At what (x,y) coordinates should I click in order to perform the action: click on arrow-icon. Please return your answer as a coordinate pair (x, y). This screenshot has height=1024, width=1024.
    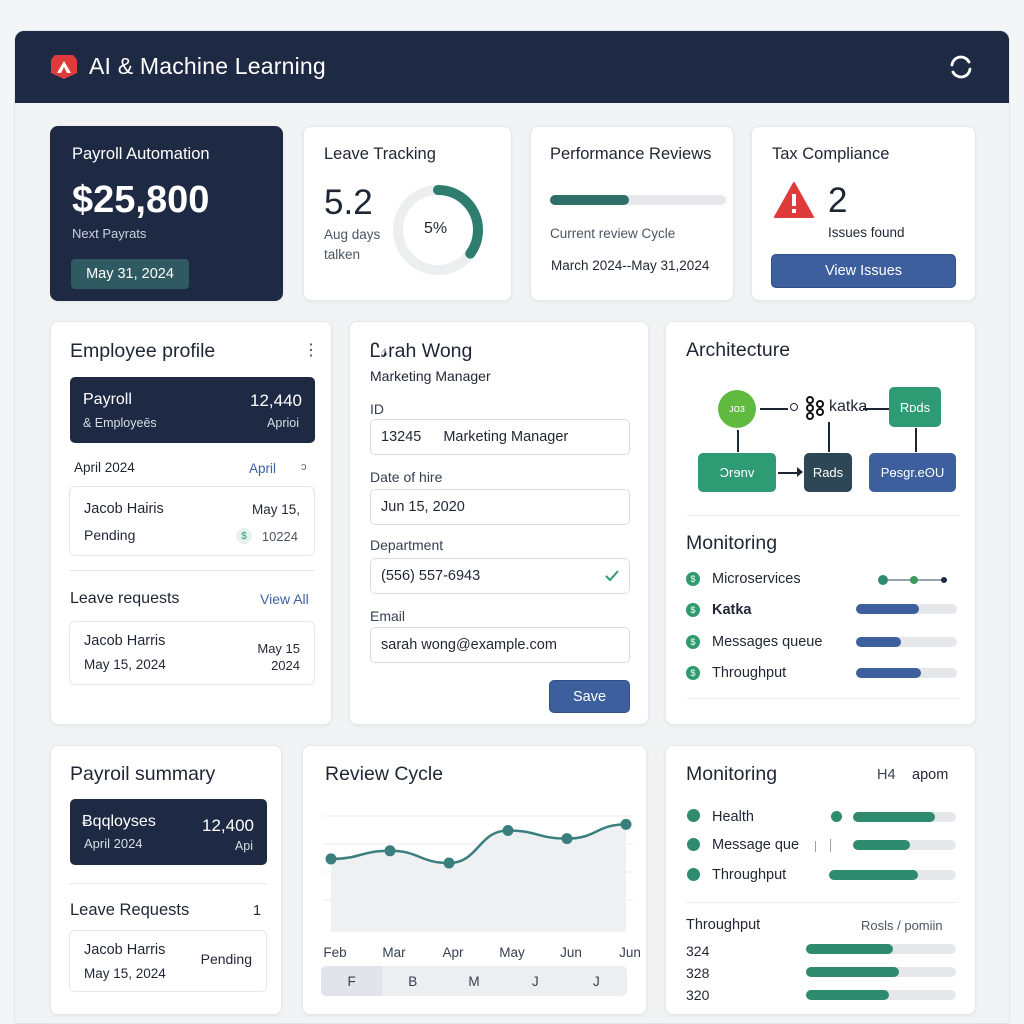
    Looking at the image, I should click on (800, 472).